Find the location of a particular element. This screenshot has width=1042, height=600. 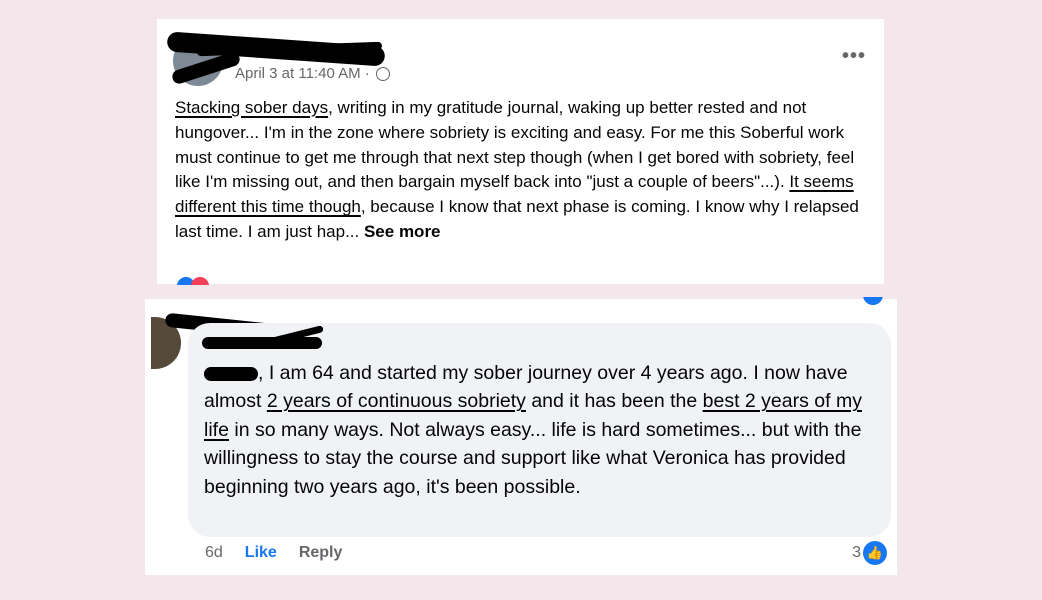

thumbs-up-icon: 👍 is located at coordinates (875, 553).